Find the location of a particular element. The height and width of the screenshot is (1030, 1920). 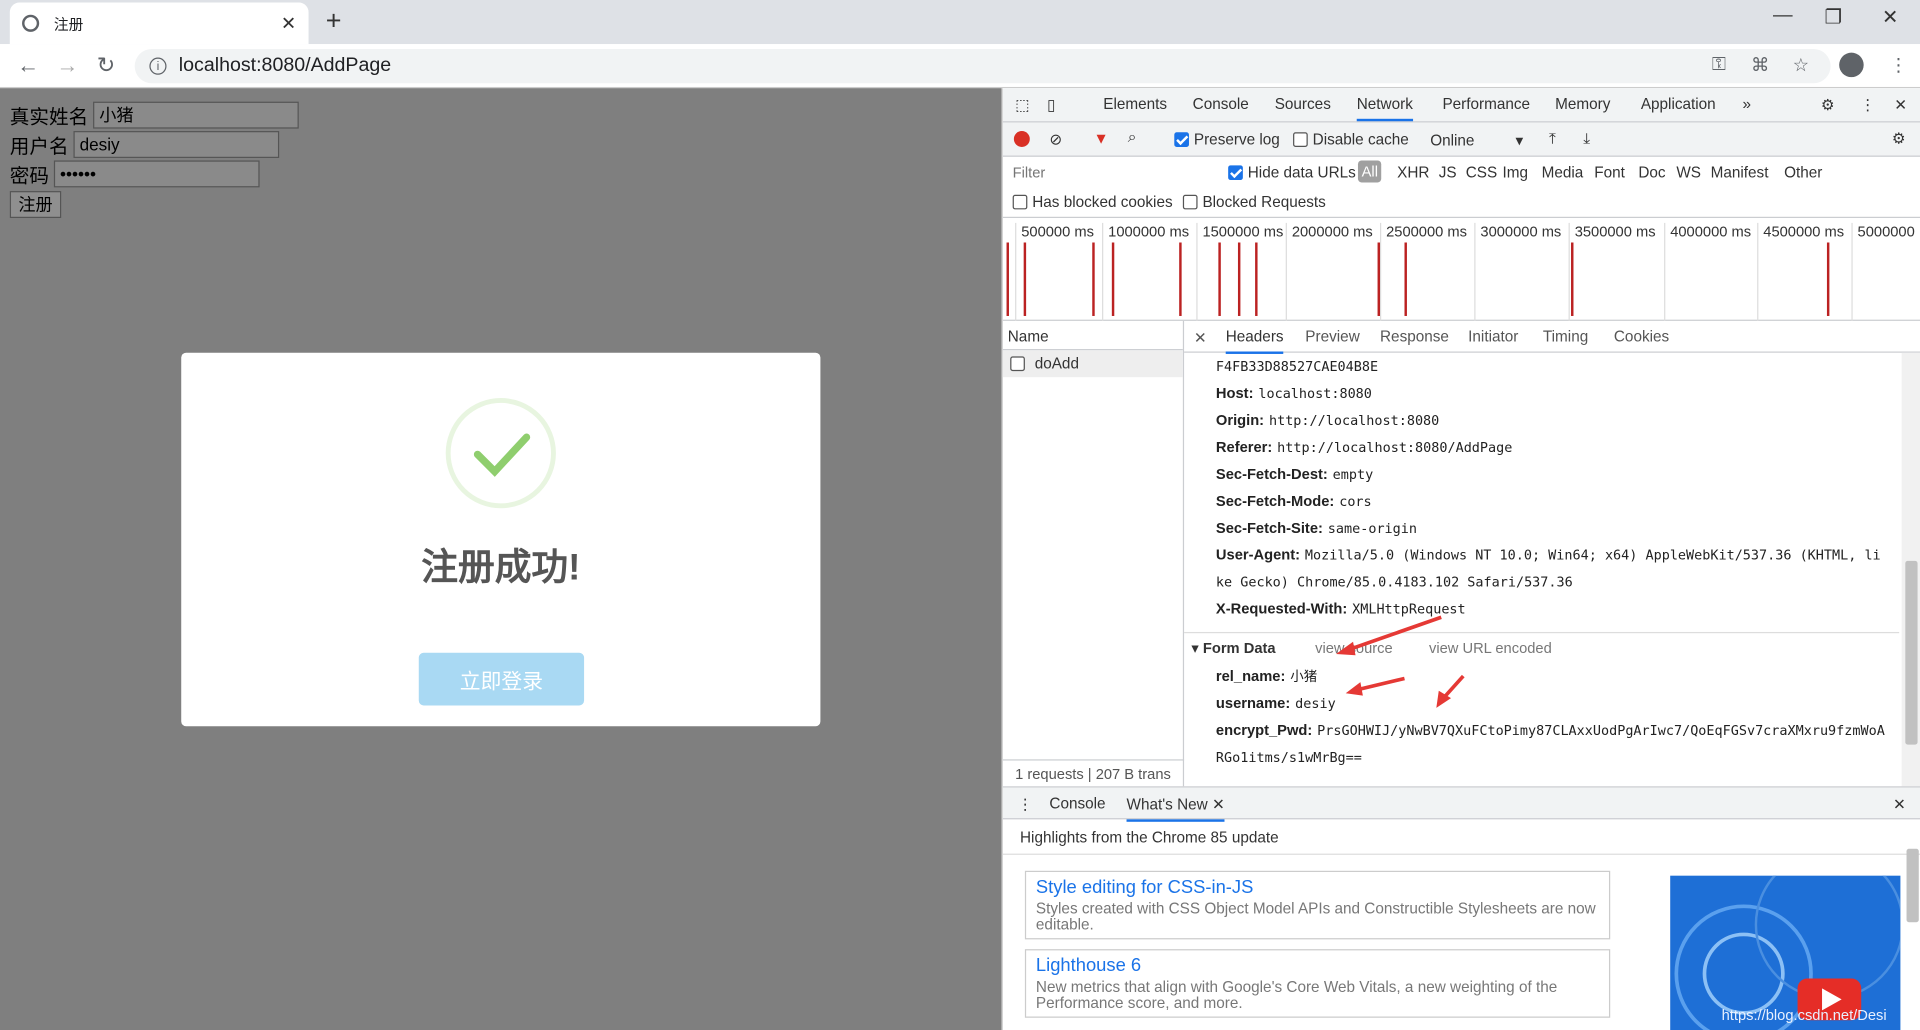

type-xhr: XHR is located at coordinates (1413, 172).